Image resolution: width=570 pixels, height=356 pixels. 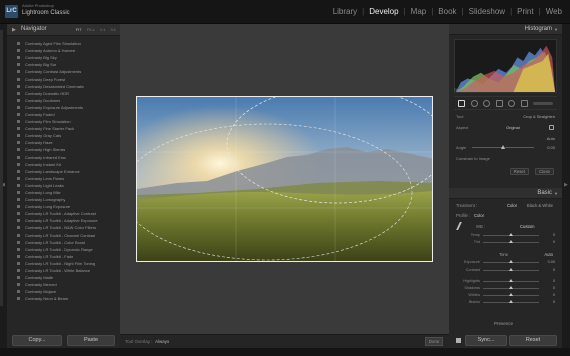 What do you see at coordinates (67, 206) in the screenshot?
I see `preset-item: Contrasty Long Exposure` at bounding box center [67, 206].